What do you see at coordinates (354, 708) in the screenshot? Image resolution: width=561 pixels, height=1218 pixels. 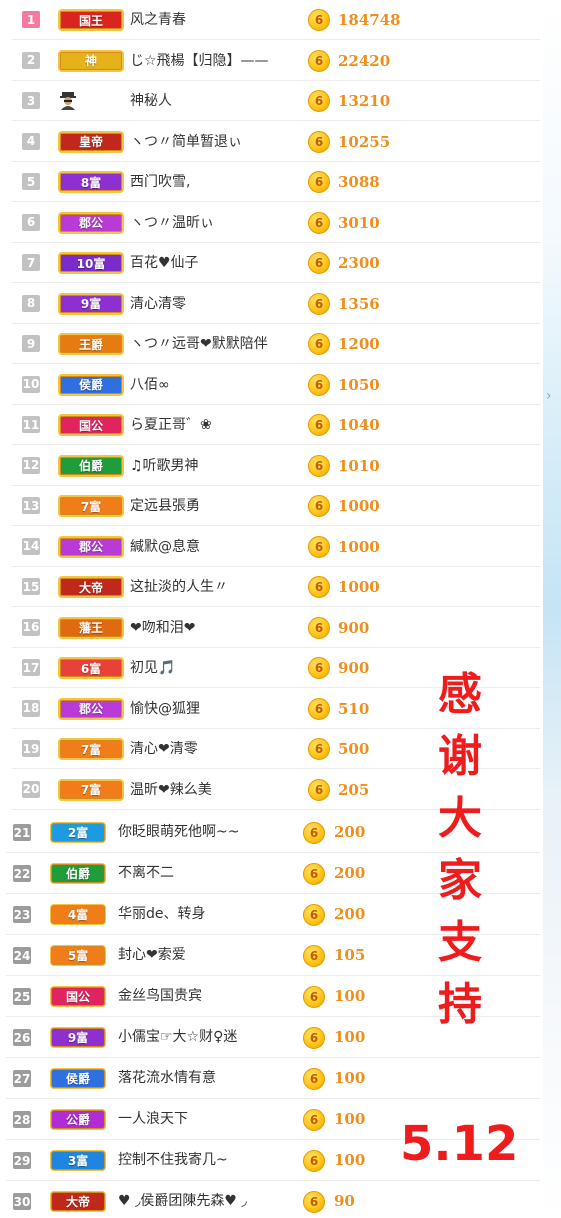 I see `score-value: 510` at bounding box center [354, 708].